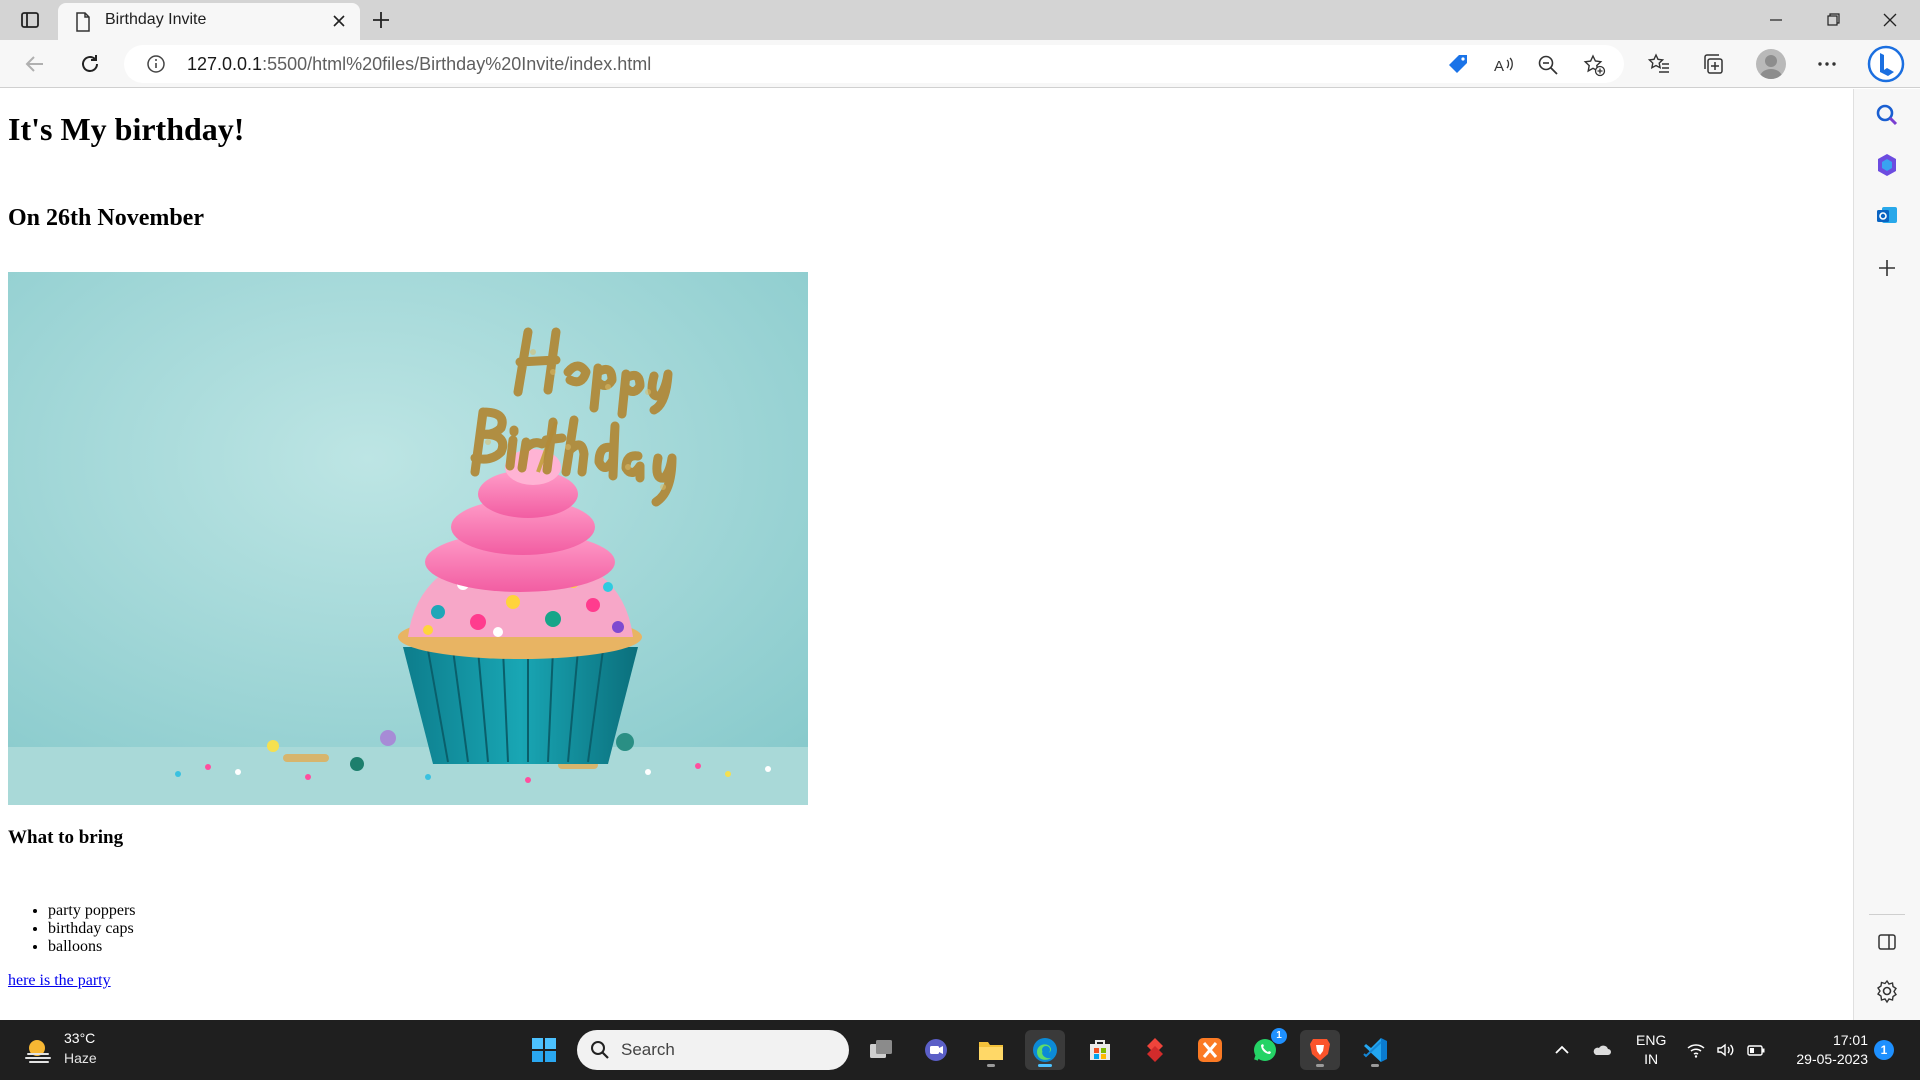  What do you see at coordinates (1887, 942) in the screenshot?
I see `hide-sidebar-icon` at bounding box center [1887, 942].